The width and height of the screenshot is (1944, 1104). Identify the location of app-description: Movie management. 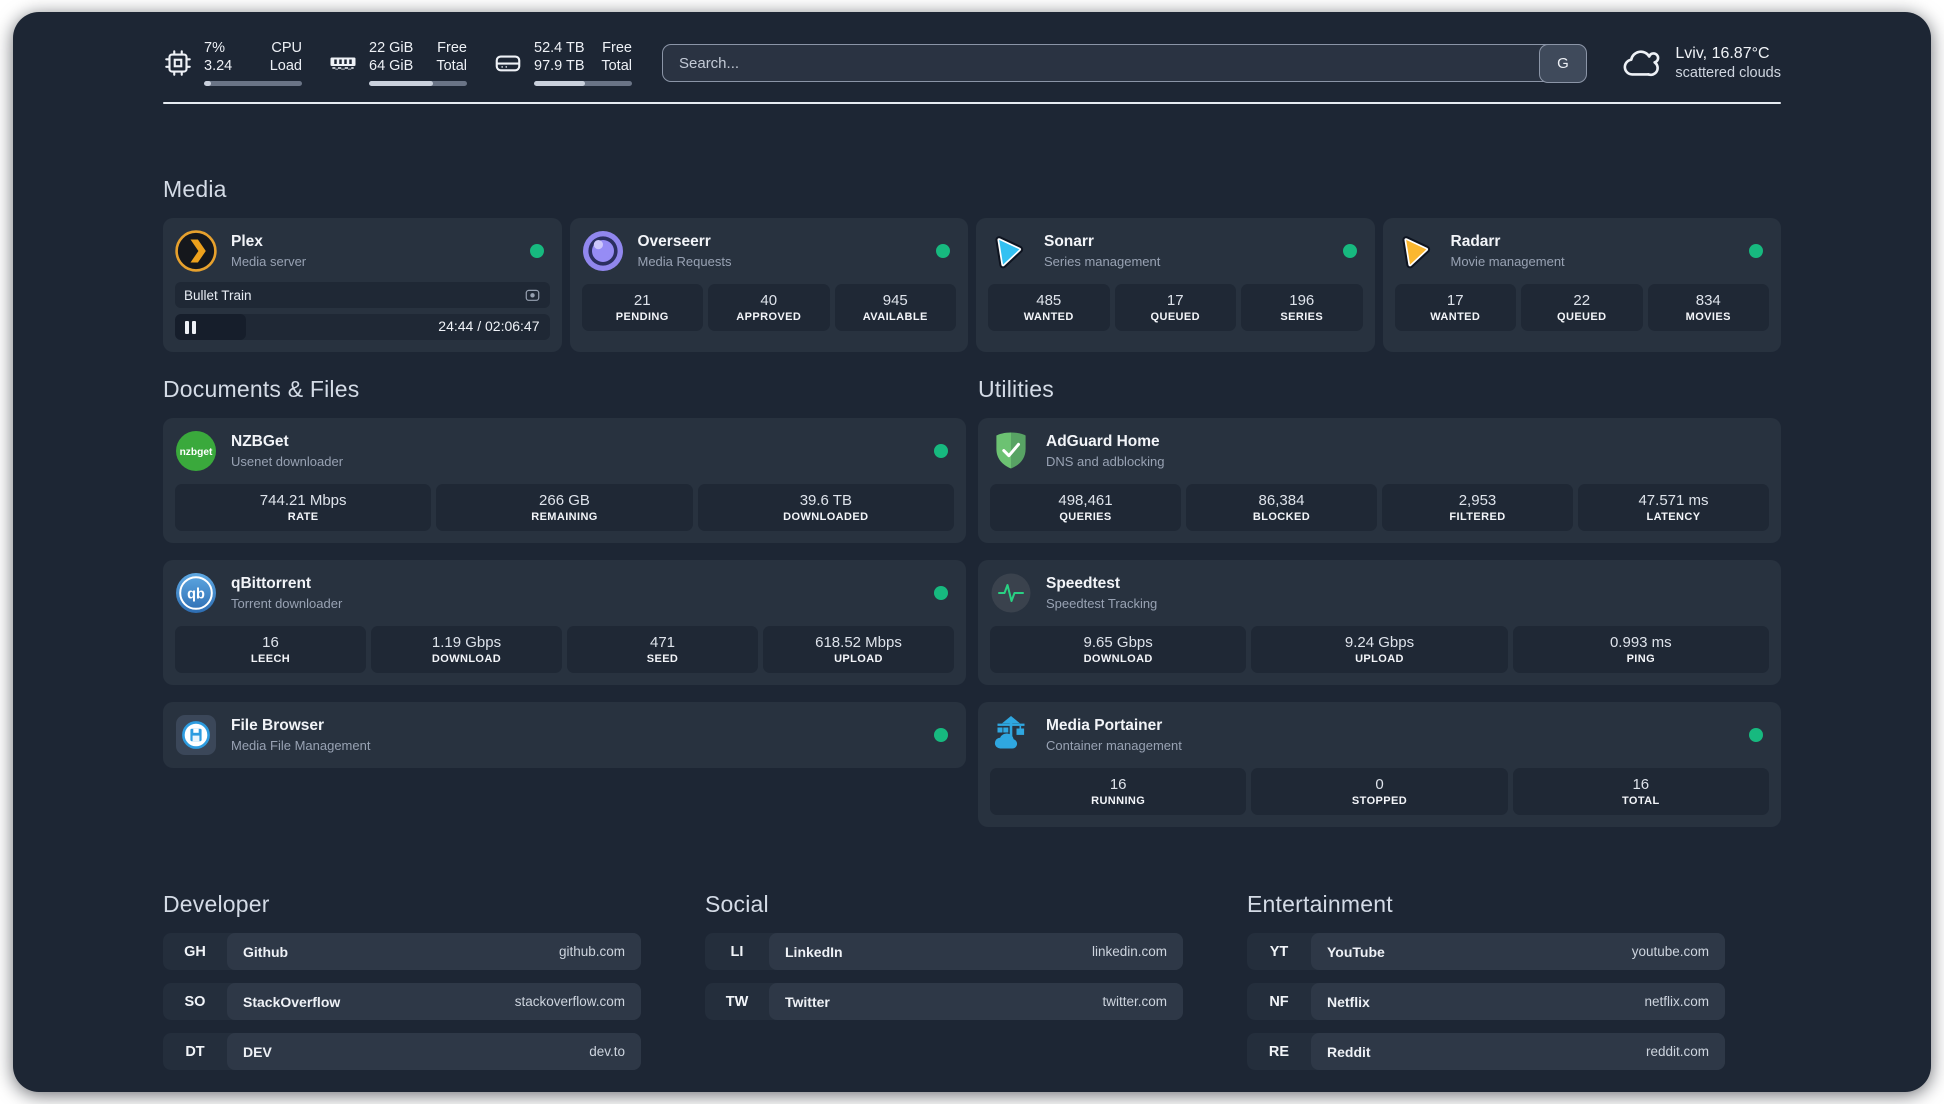
(1507, 261).